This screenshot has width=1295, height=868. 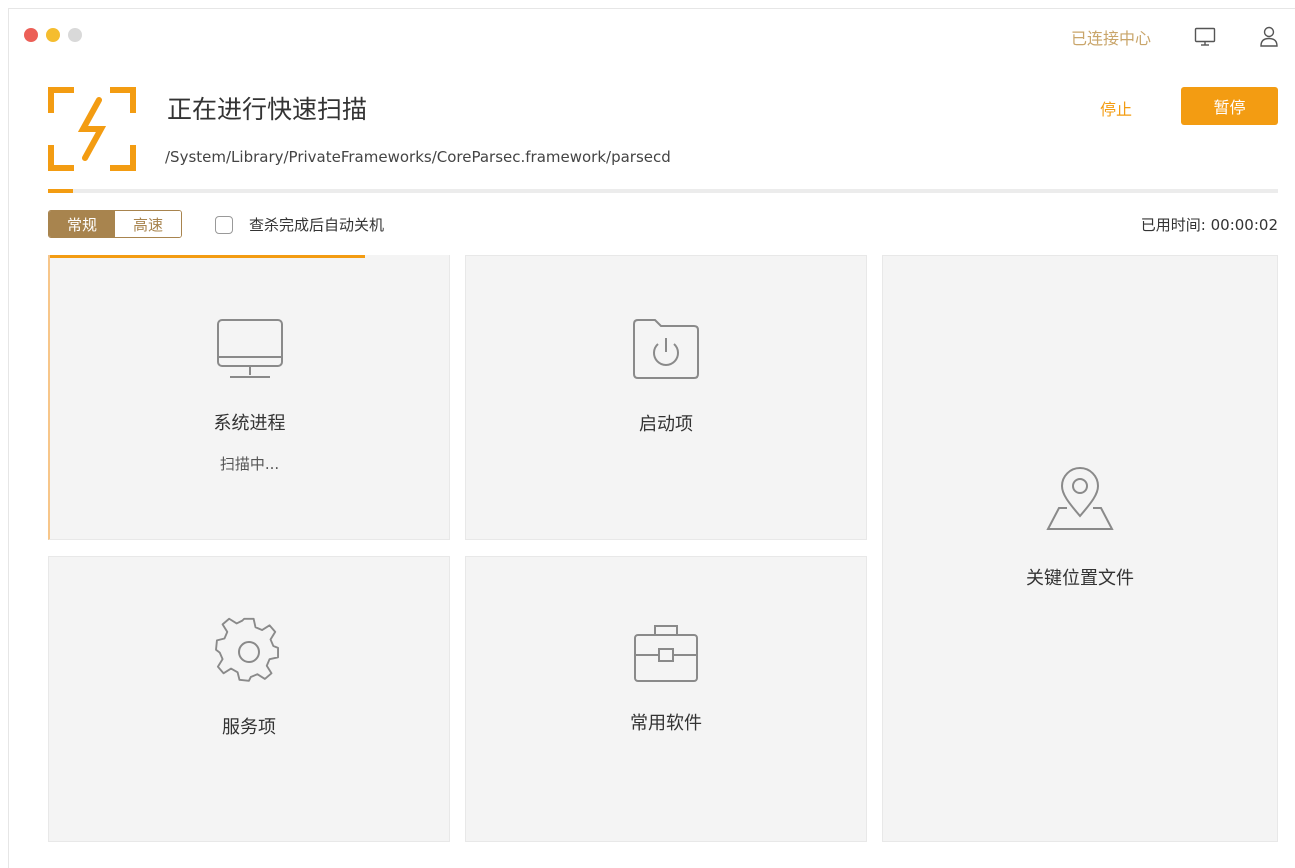 I want to click on scan-mode-toggle: 常规 高速, so click(x=115, y=224).